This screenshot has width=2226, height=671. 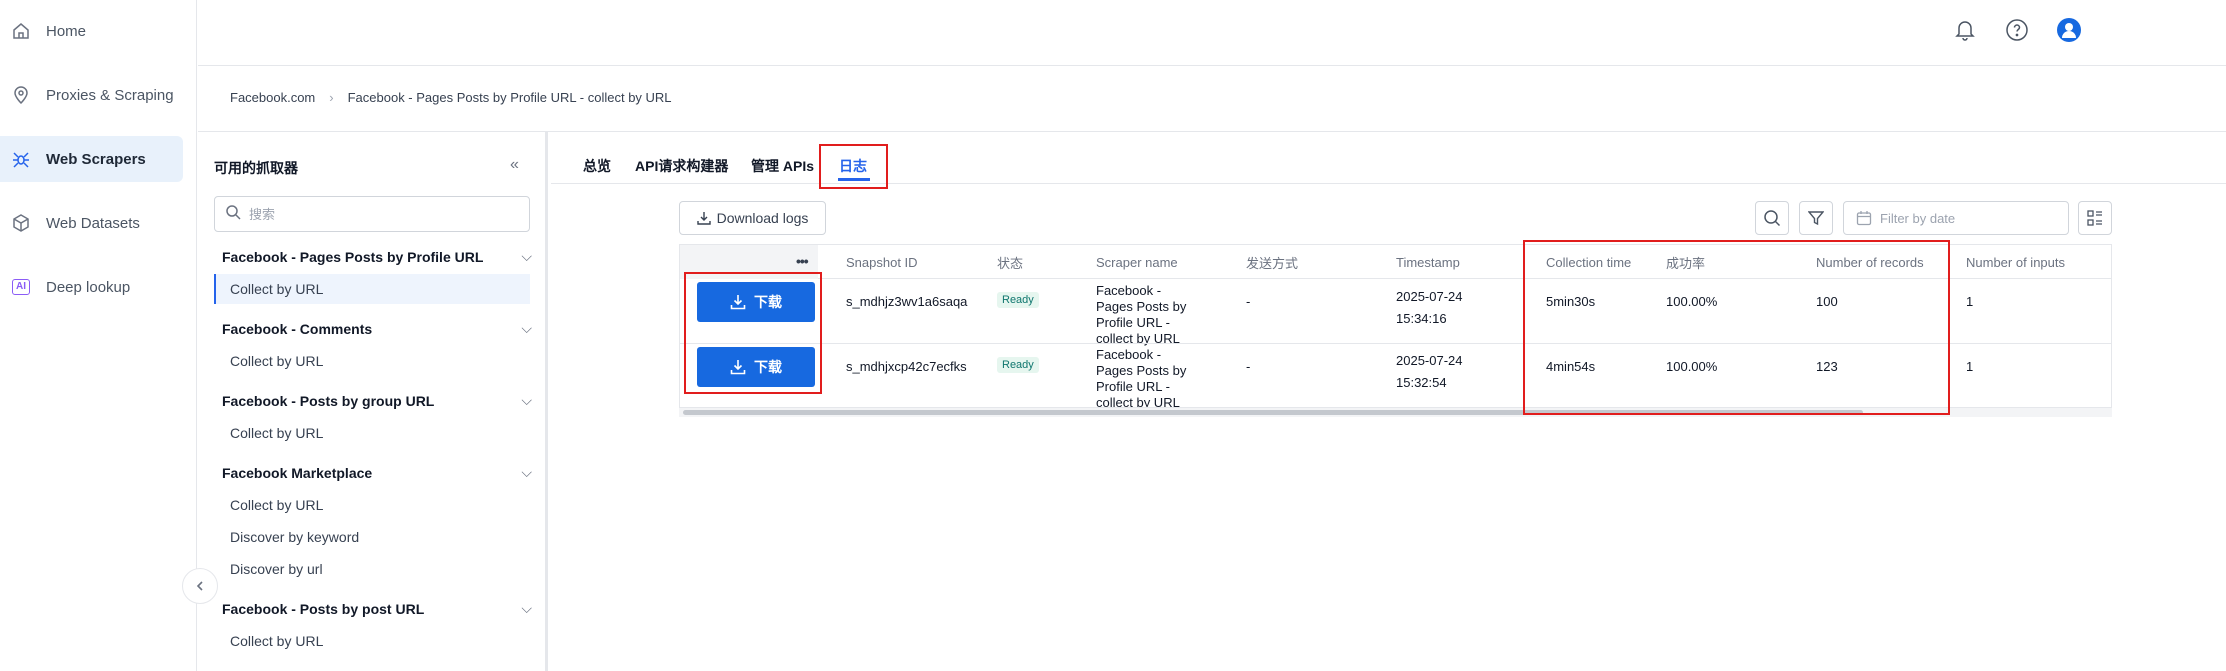 What do you see at coordinates (21, 95) in the screenshot?
I see `location-pin-icon` at bounding box center [21, 95].